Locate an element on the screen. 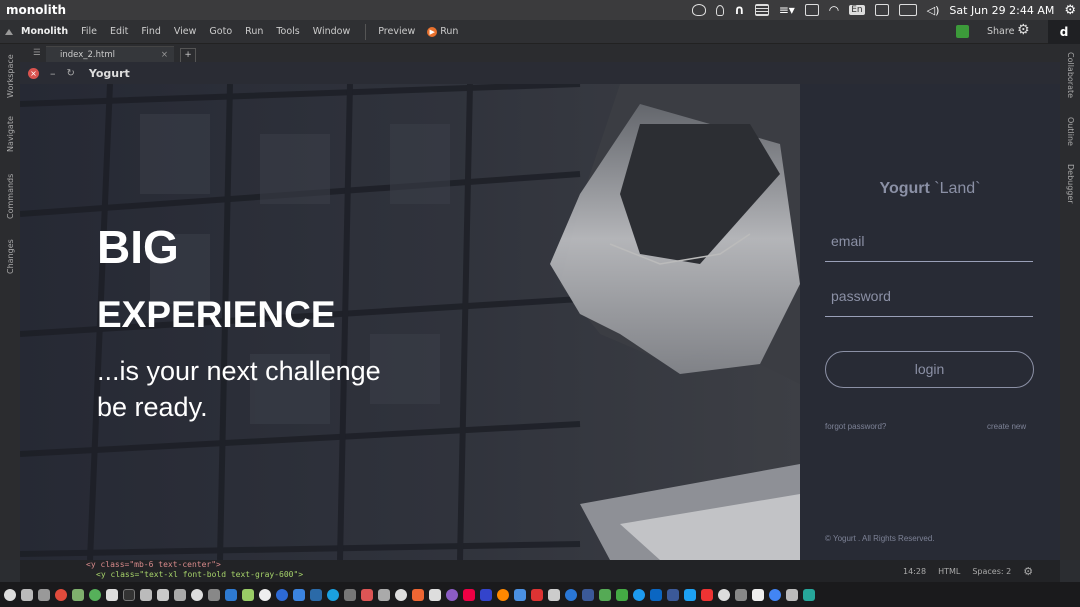  calculator-icon is located at coordinates (112, 594).